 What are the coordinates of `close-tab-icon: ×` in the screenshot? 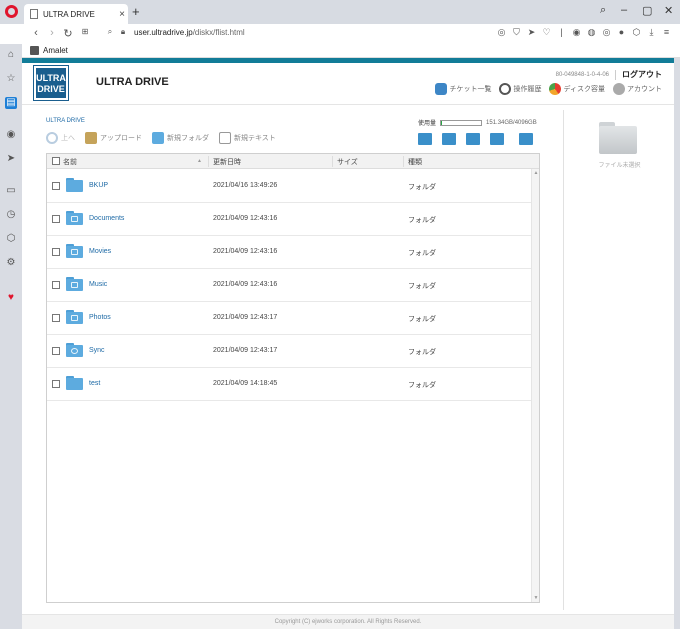 It's located at (122, 14).